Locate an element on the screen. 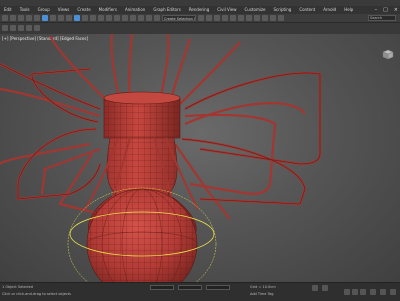  menu-group: Group is located at coordinates (44, 10).